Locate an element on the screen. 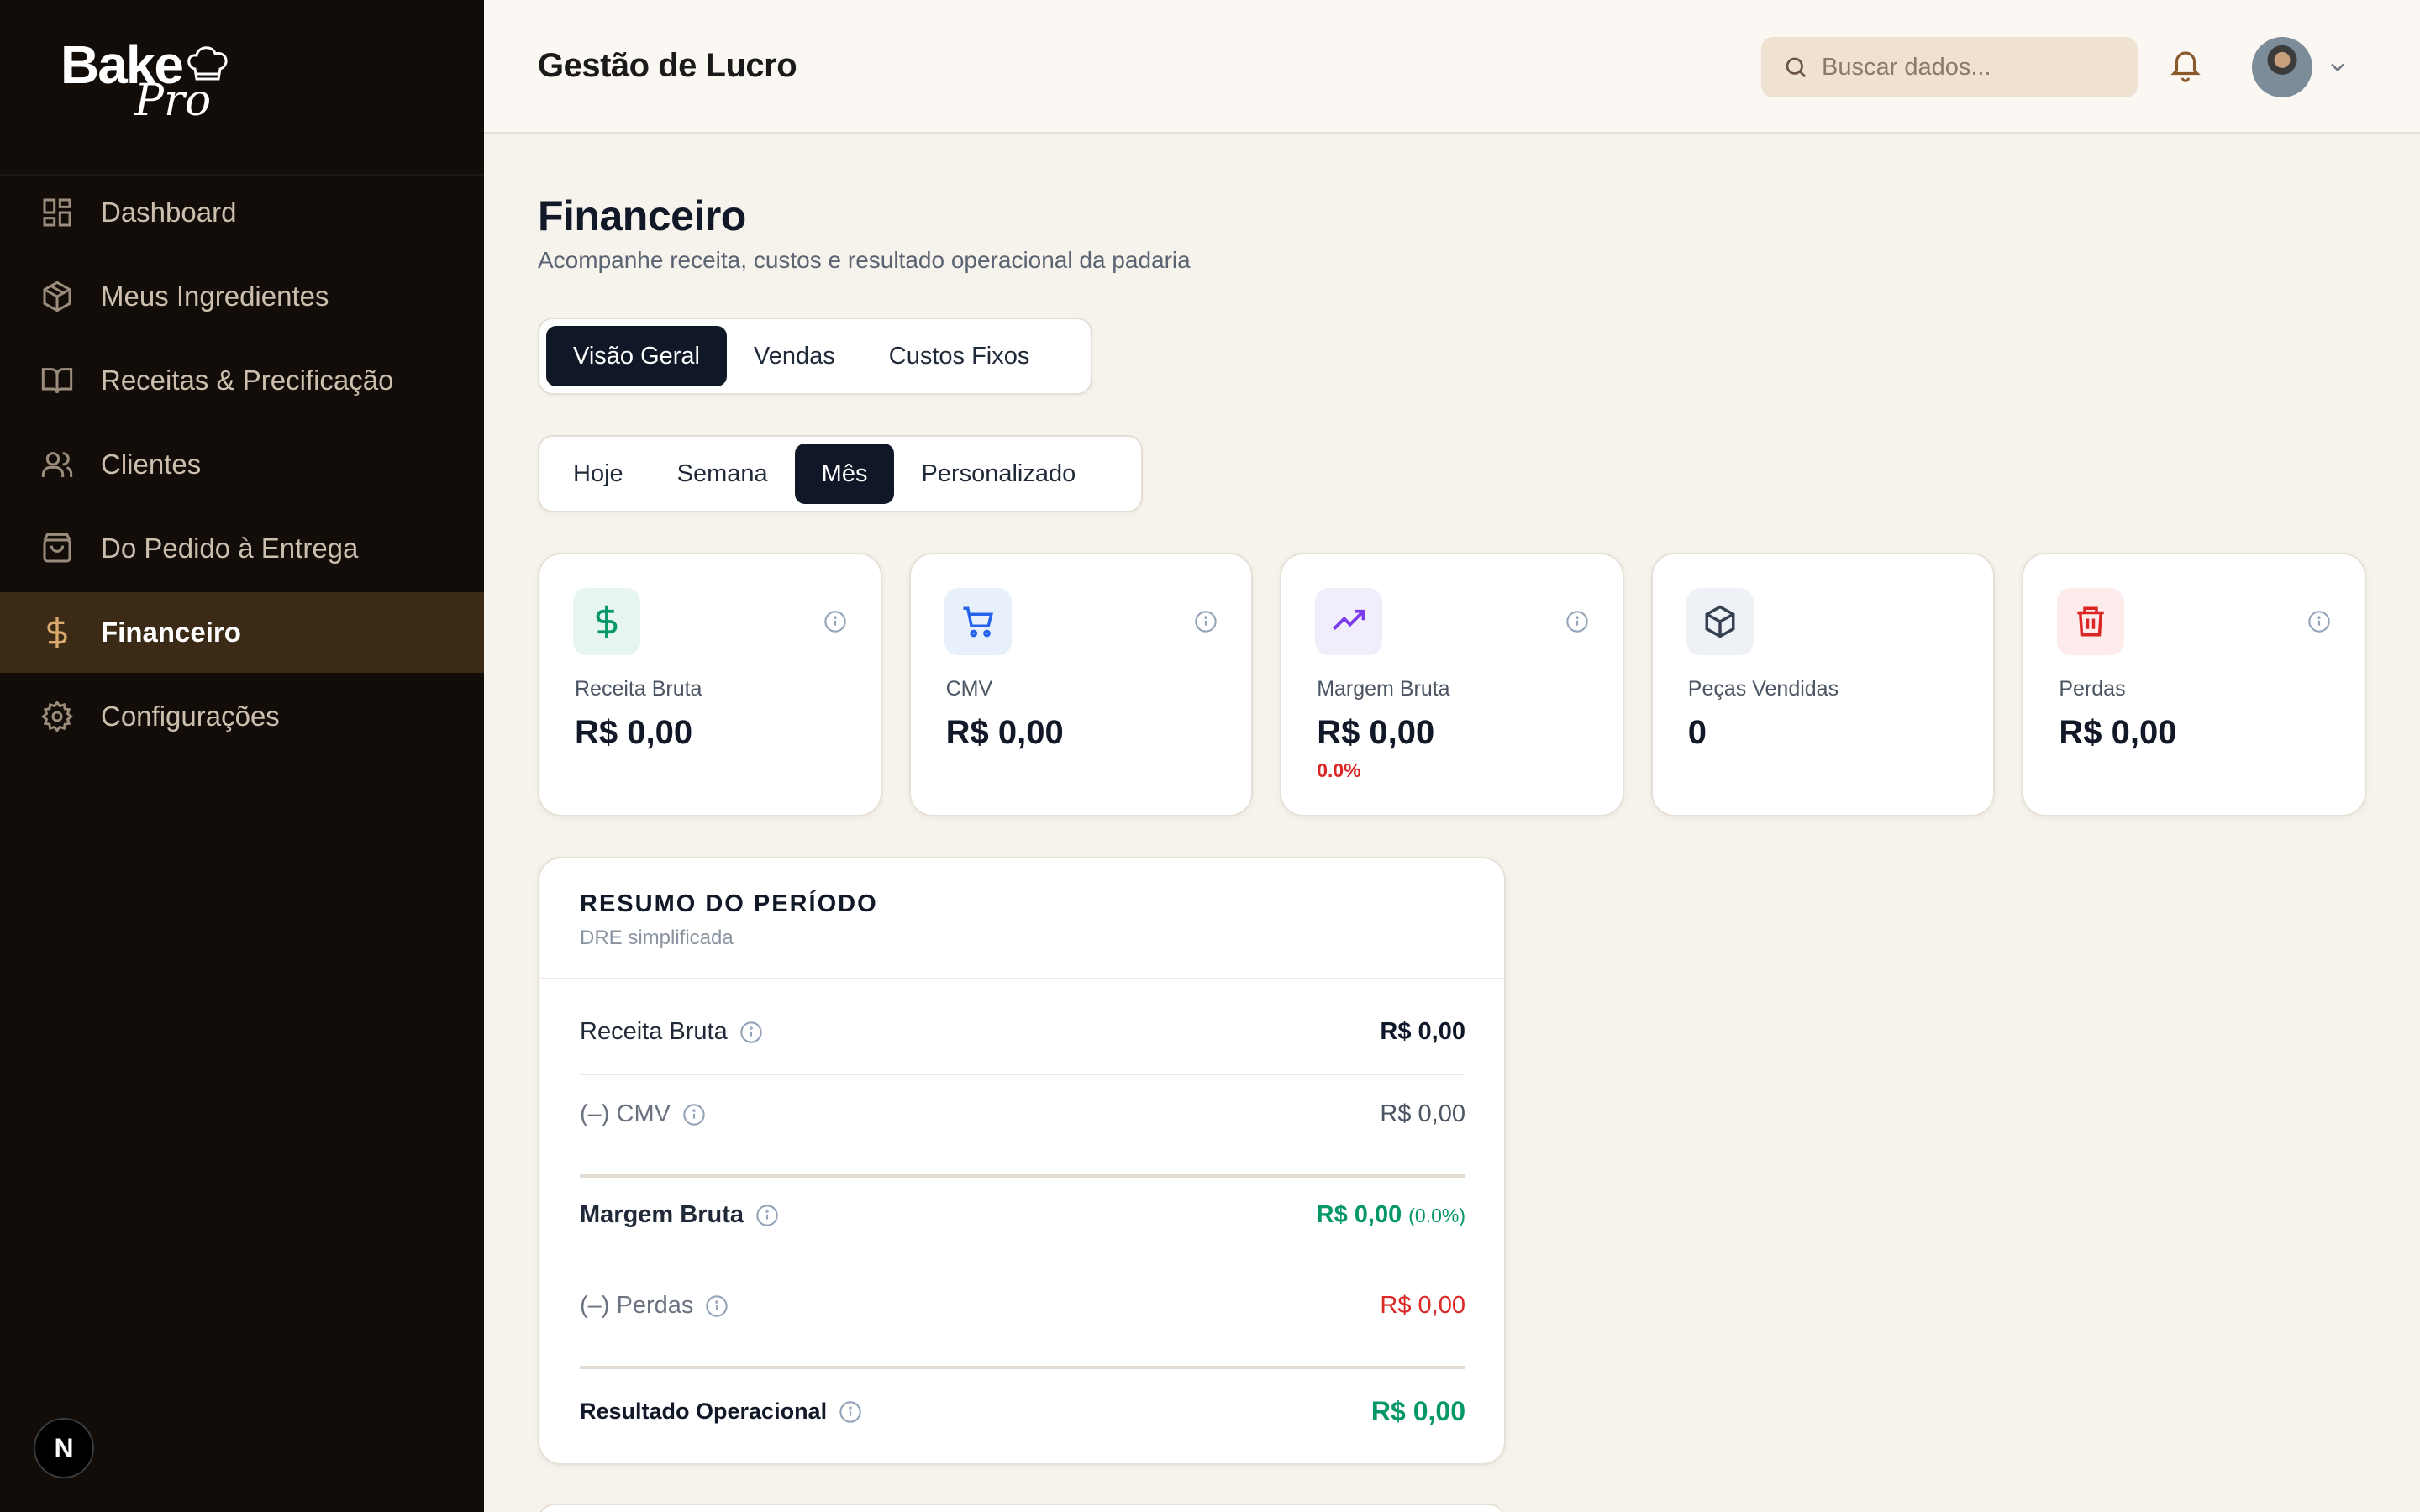 The width and height of the screenshot is (2420, 1512). row-label: Margem Bruta is located at coordinates (662, 1214).